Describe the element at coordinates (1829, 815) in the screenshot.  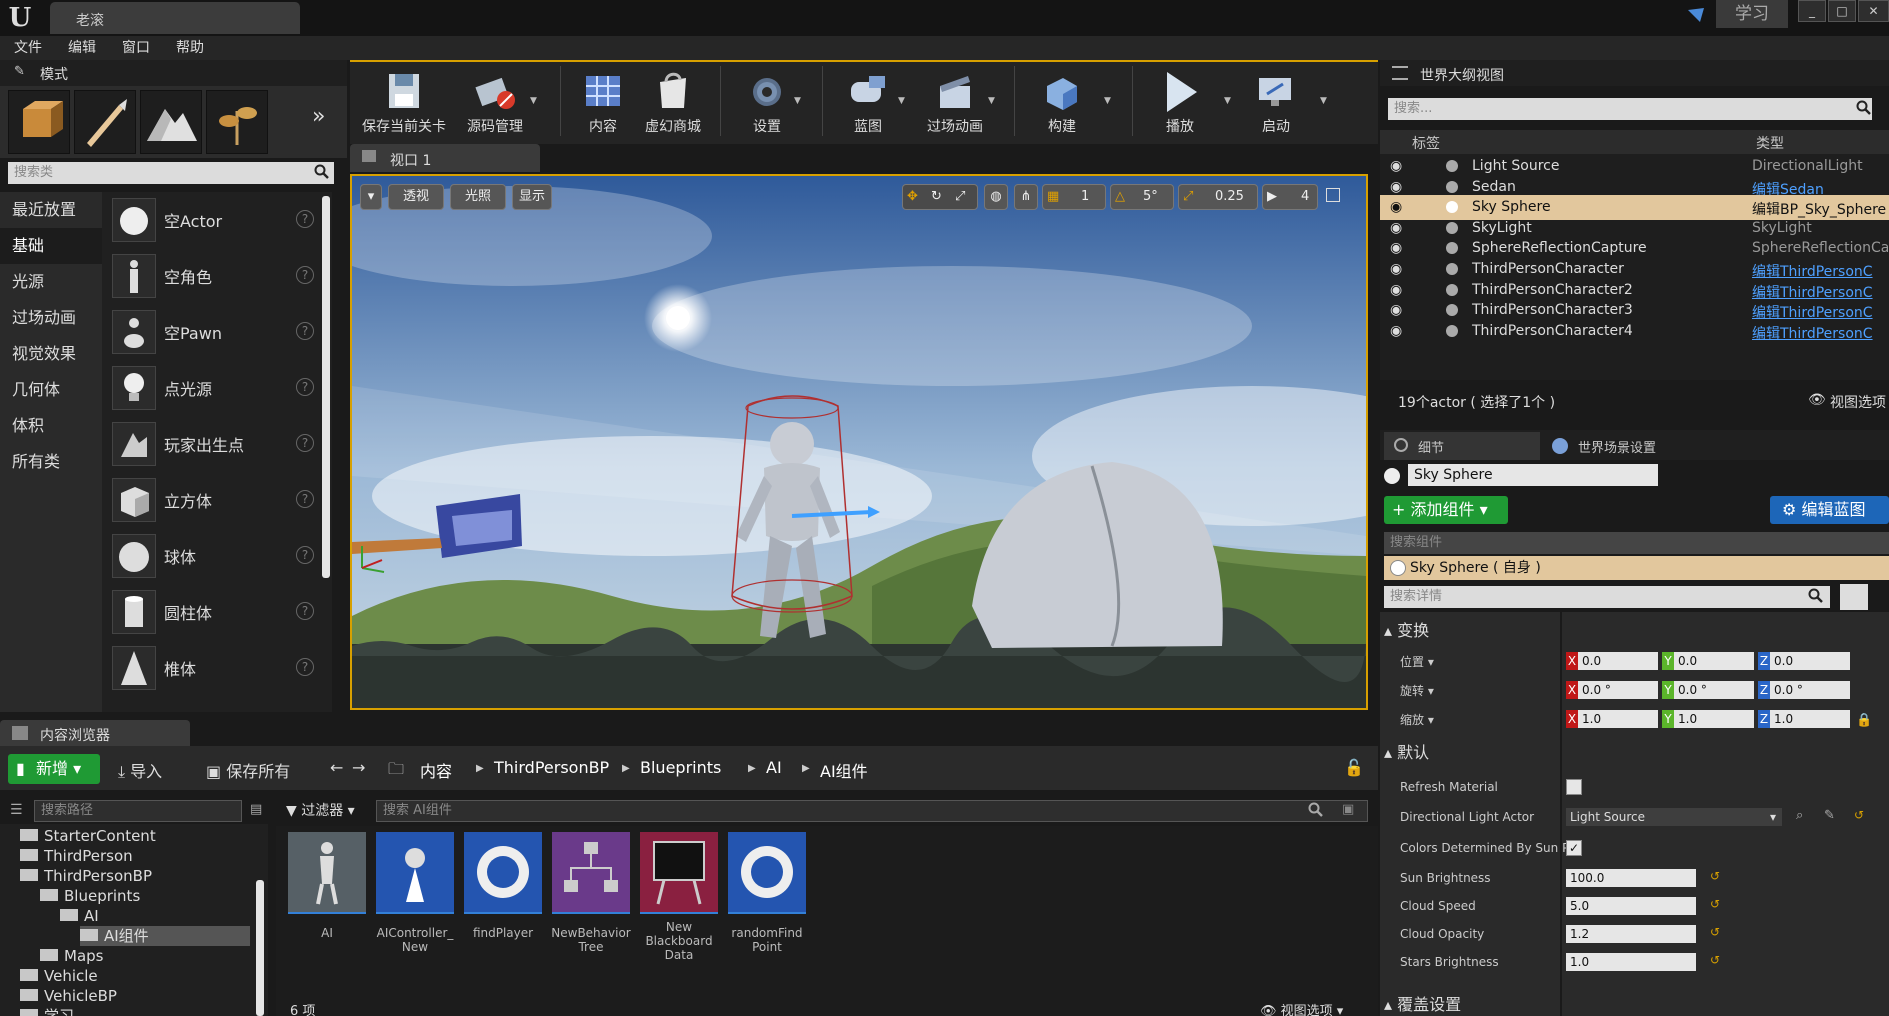
I see `picker-icon: ✎` at that location.